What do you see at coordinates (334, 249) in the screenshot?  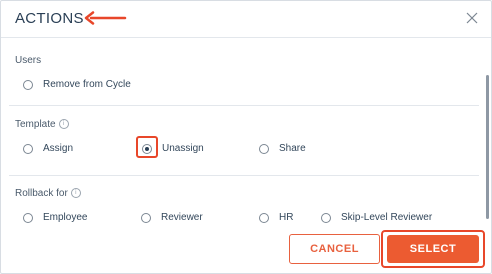 I see `cancel-button: CANCEL` at bounding box center [334, 249].